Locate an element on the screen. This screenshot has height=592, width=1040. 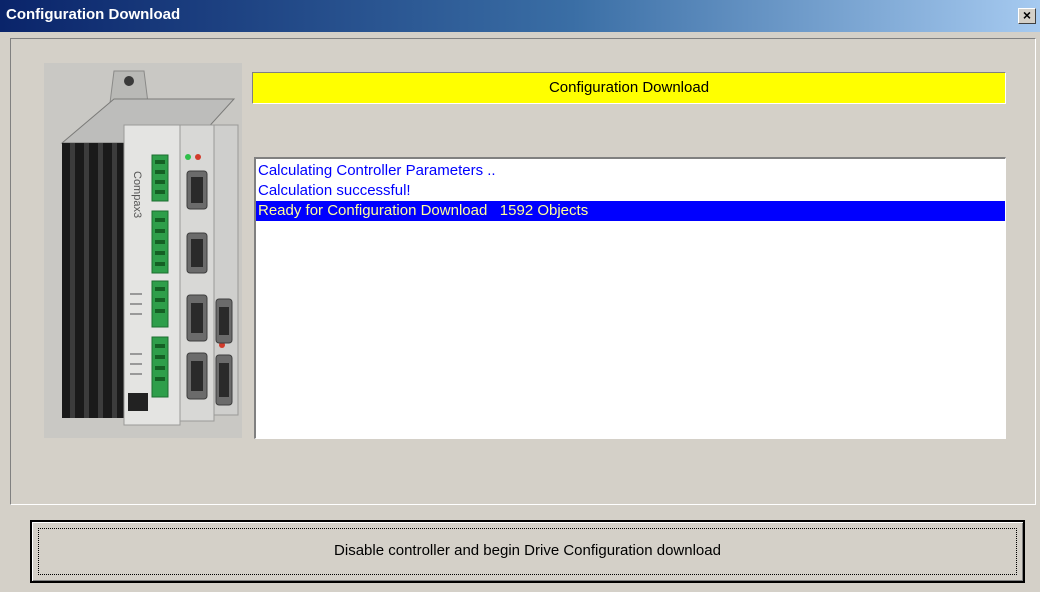
log-line: Calculating Controller Parameters .. is located at coordinates (630, 171).